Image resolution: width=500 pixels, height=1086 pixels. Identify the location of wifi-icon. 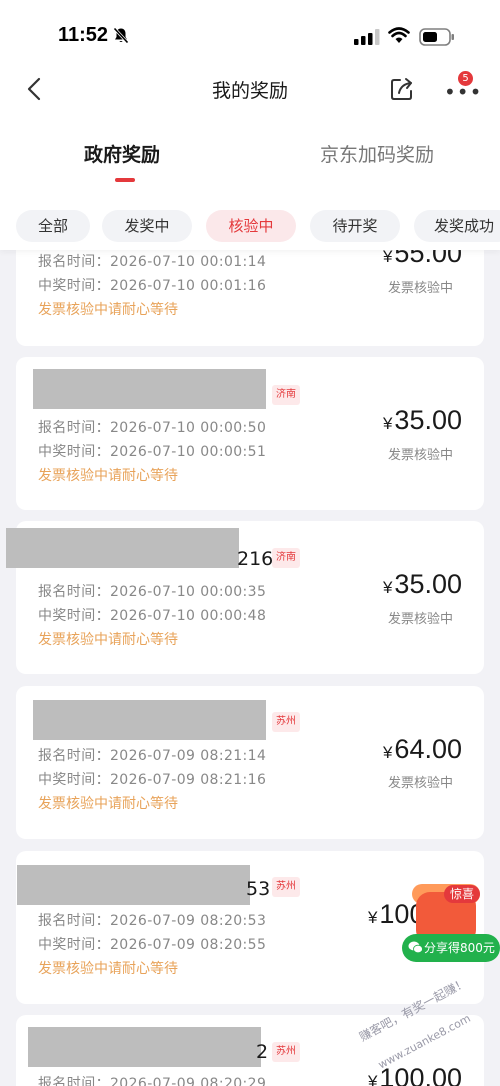
(399, 35).